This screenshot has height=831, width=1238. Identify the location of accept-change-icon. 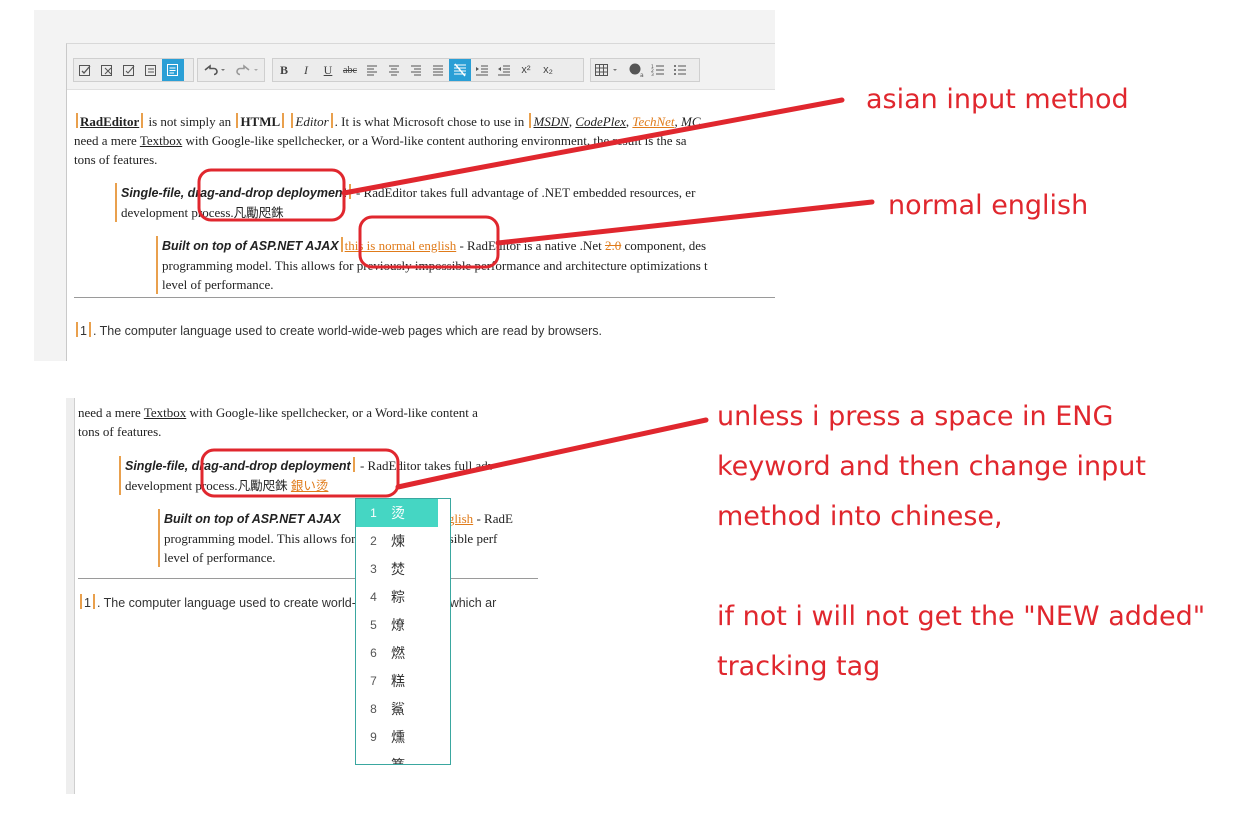
(107, 70).